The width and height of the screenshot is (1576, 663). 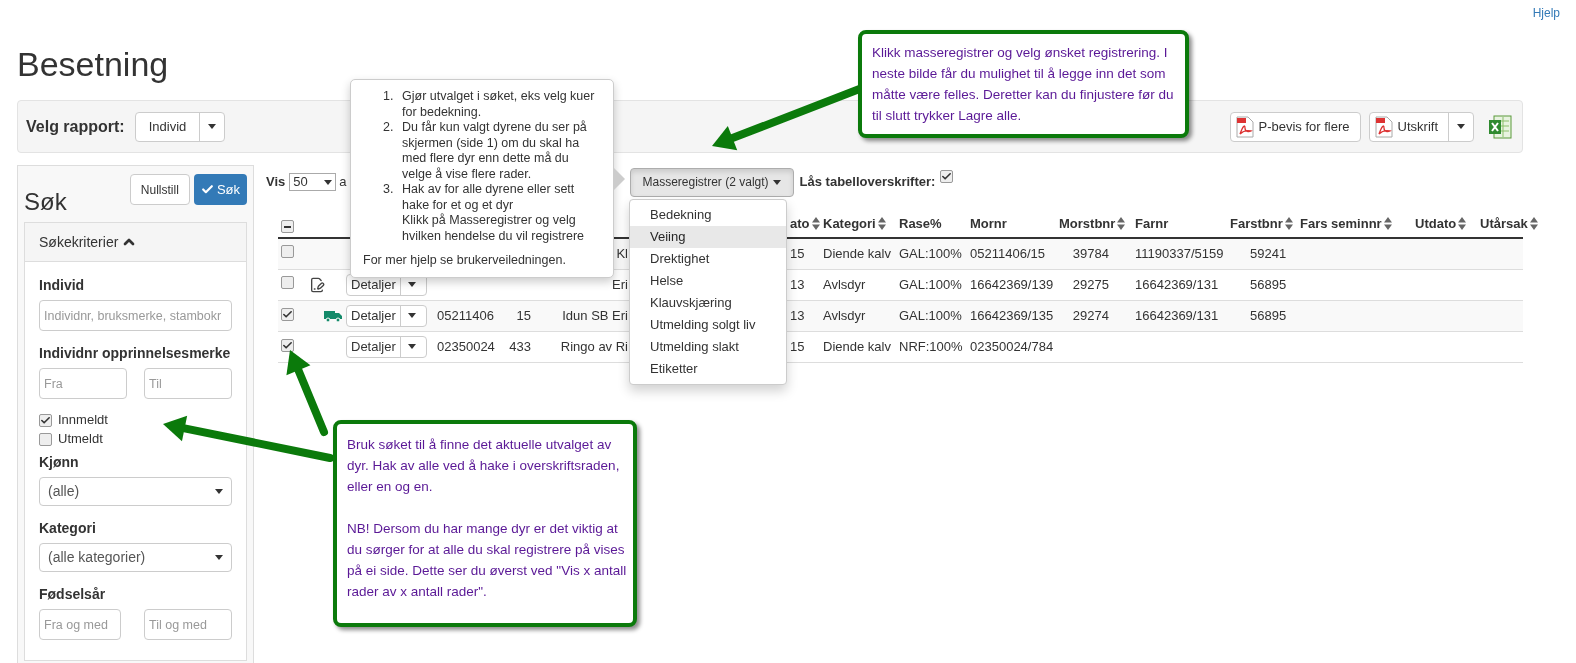 I want to click on show-label: Vis, so click(x=276, y=182).